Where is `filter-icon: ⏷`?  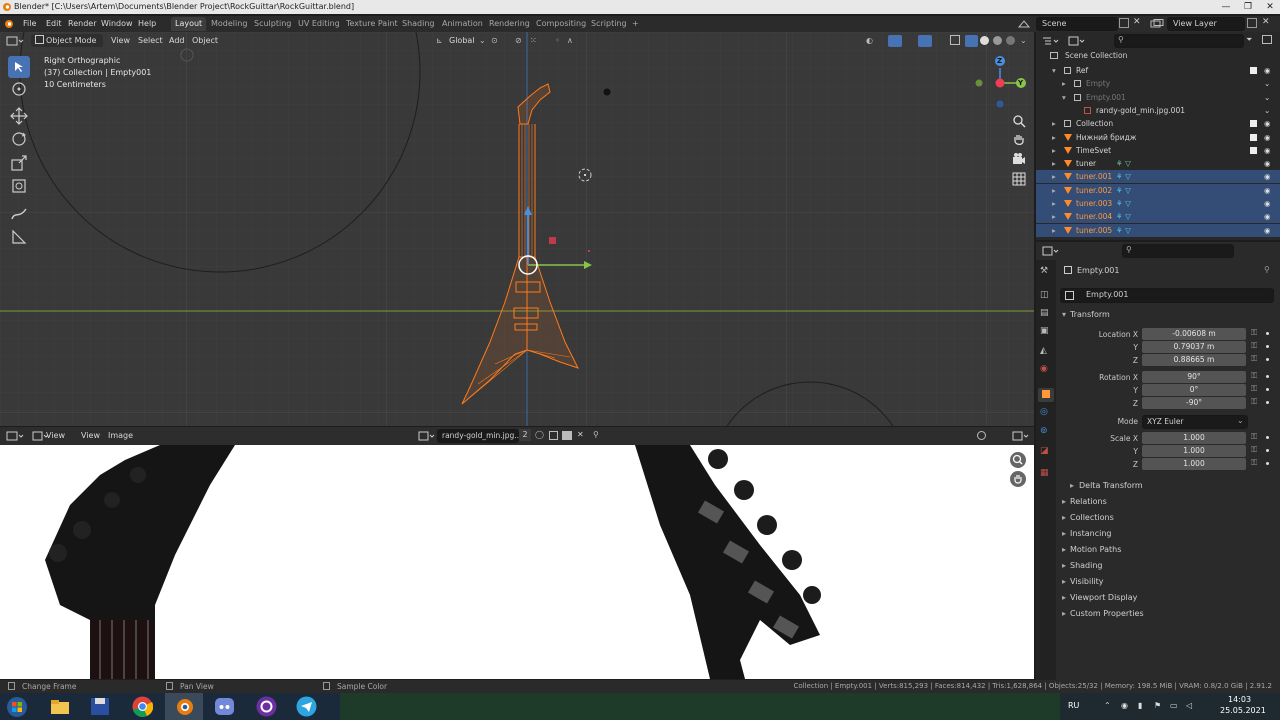 filter-icon: ⏷ is located at coordinates (1249, 40).